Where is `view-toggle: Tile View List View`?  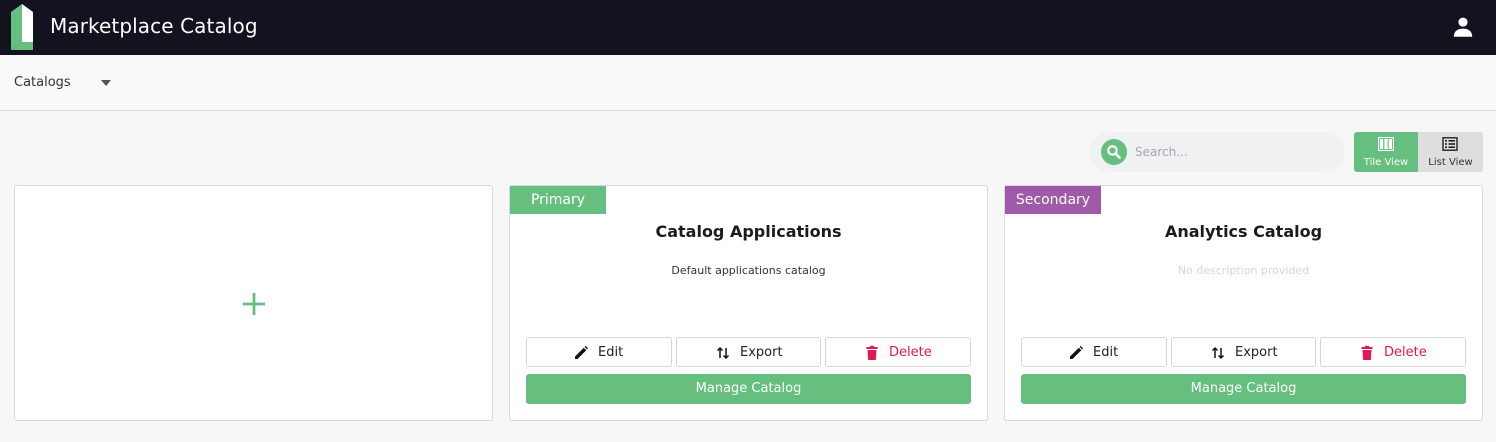 view-toggle: Tile View List View is located at coordinates (1418, 152).